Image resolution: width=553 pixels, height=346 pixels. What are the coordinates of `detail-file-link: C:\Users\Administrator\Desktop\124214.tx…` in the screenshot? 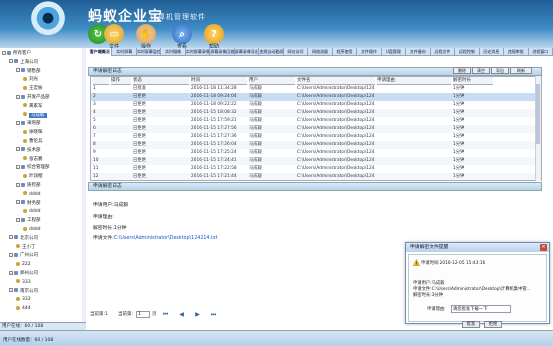 It's located at (166, 238).